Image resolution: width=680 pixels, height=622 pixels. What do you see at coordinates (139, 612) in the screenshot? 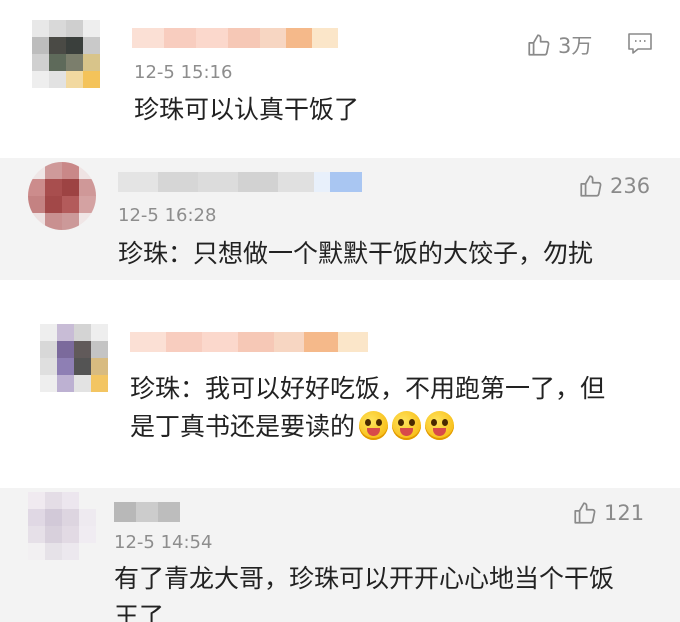
I see `comment-text-line: 王了` at bounding box center [139, 612].